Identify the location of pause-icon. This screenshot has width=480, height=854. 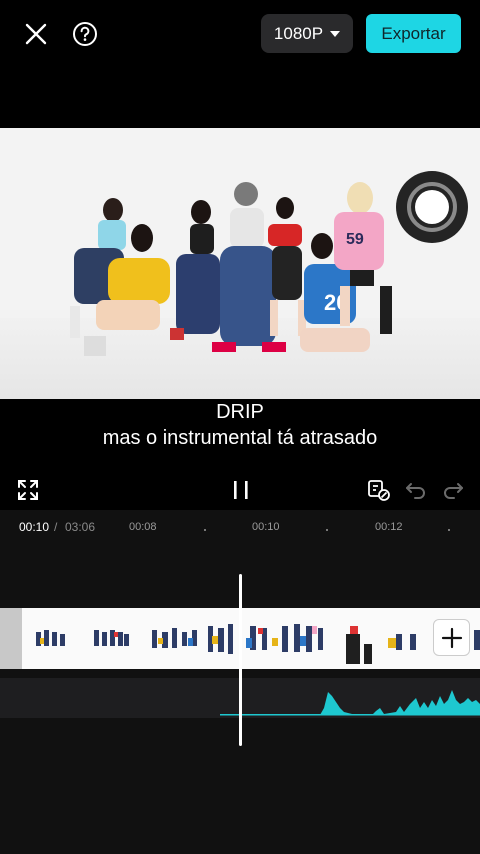
(241, 490).